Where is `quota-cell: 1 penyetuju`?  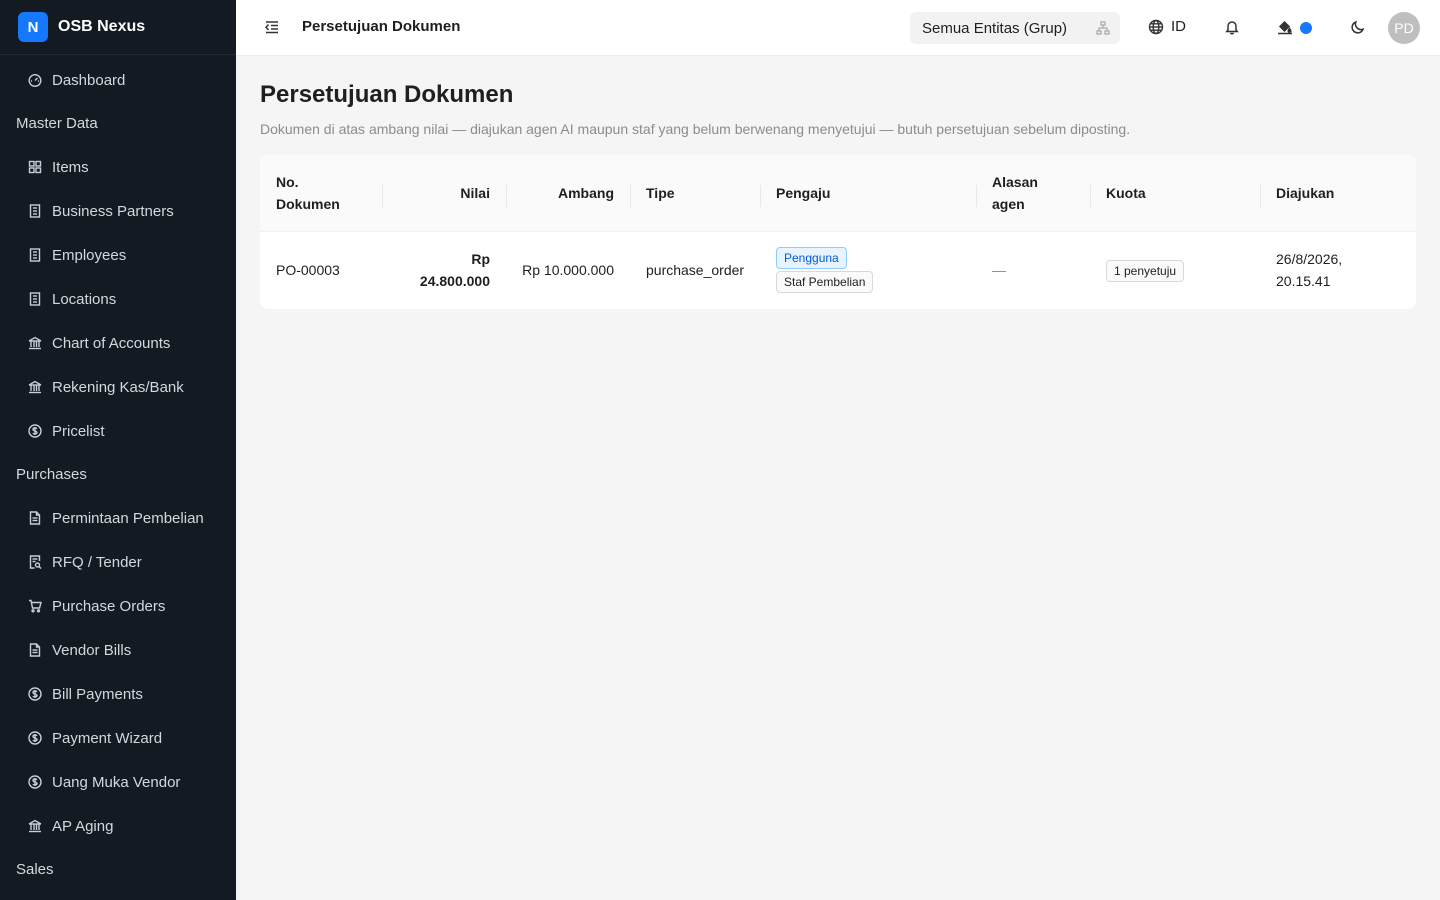 quota-cell: 1 penyetuju is located at coordinates (1175, 270).